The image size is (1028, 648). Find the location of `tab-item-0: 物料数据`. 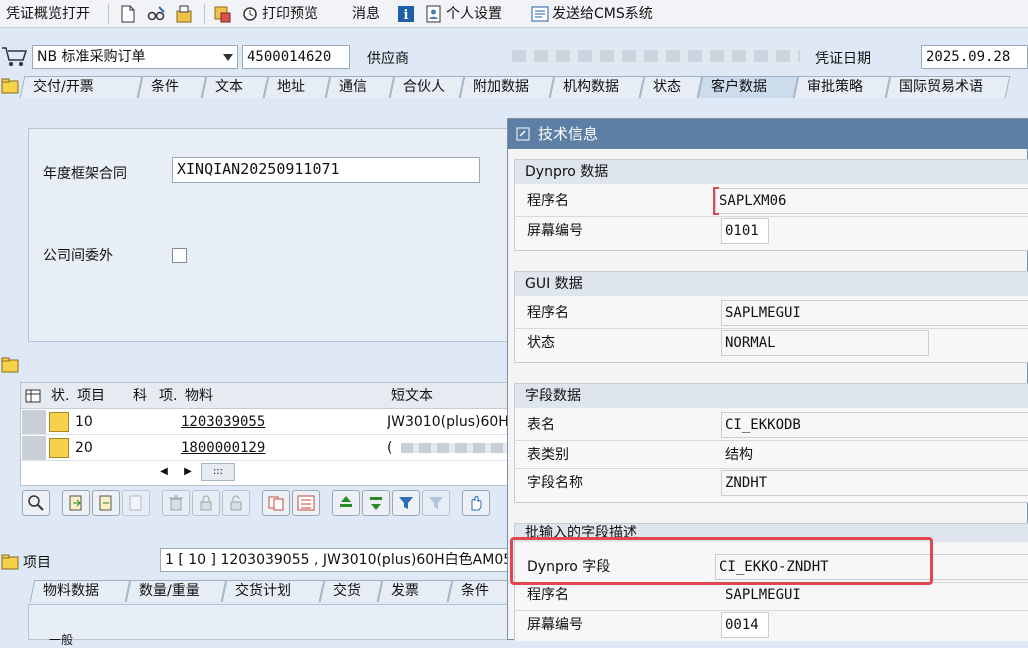

tab-item-0: 物料数据 is located at coordinates (80, 591).